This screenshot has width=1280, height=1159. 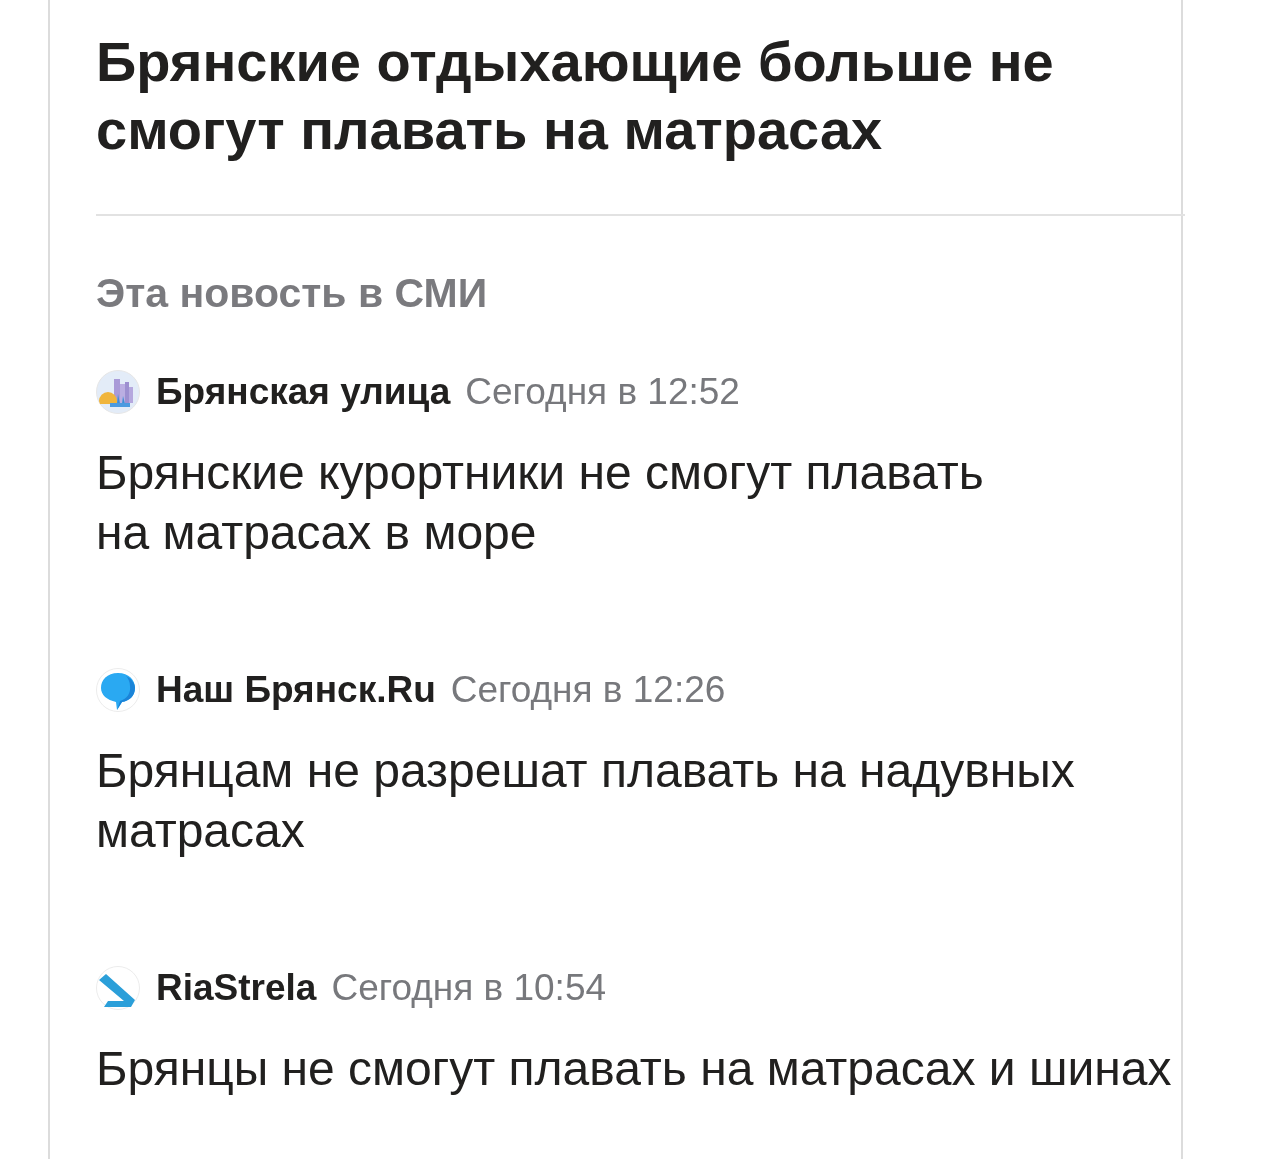 I want to click on city-skyline-icon, so click(x=118, y=392).